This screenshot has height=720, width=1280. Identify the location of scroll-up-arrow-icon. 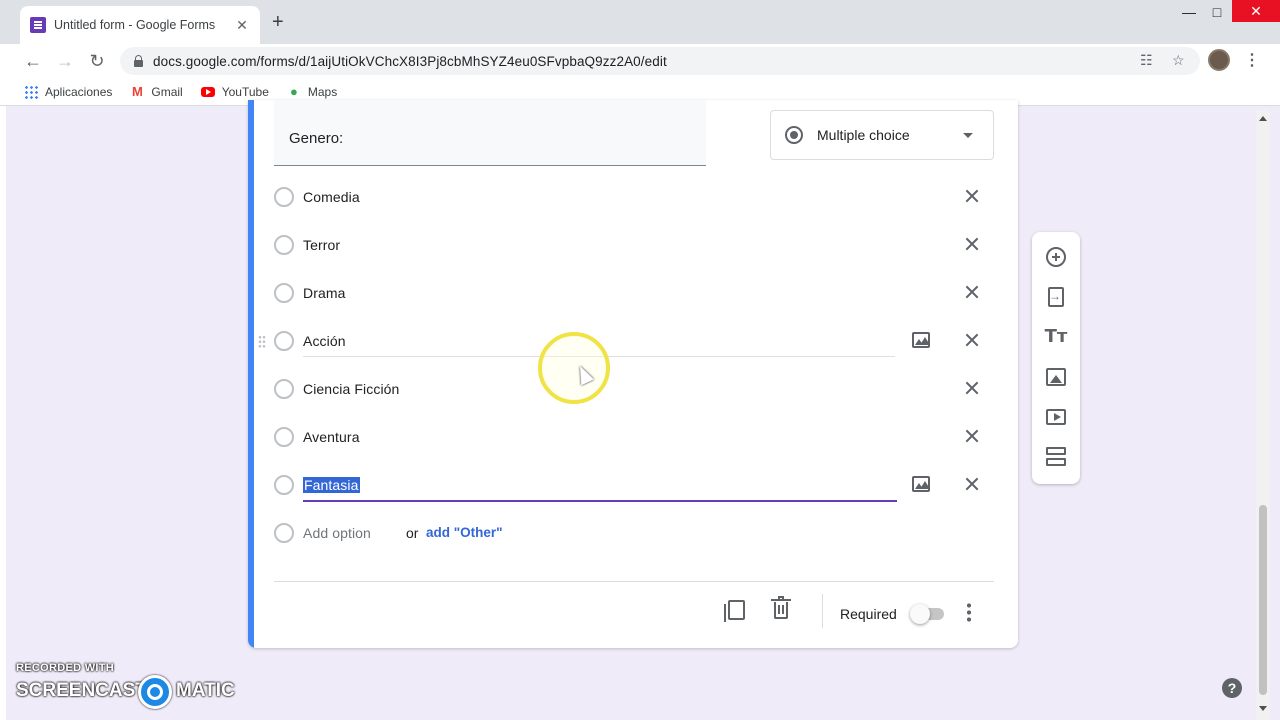
(1263, 118).